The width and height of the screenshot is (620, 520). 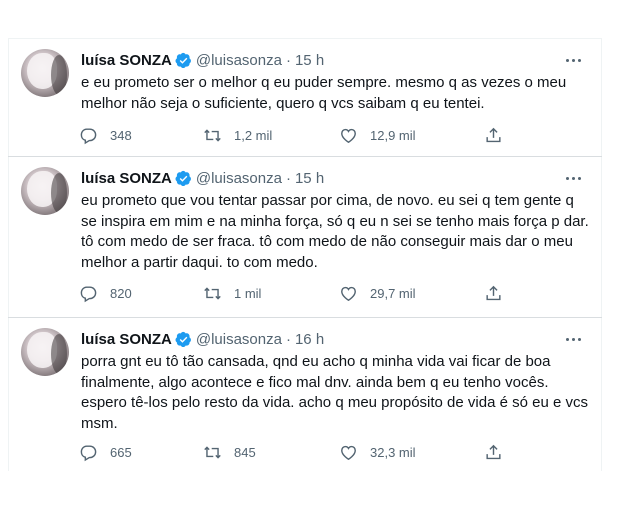 What do you see at coordinates (336, 339) in the screenshot?
I see `tweet-header: luísa SONZA @luisasonza · 16 h` at bounding box center [336, 339].